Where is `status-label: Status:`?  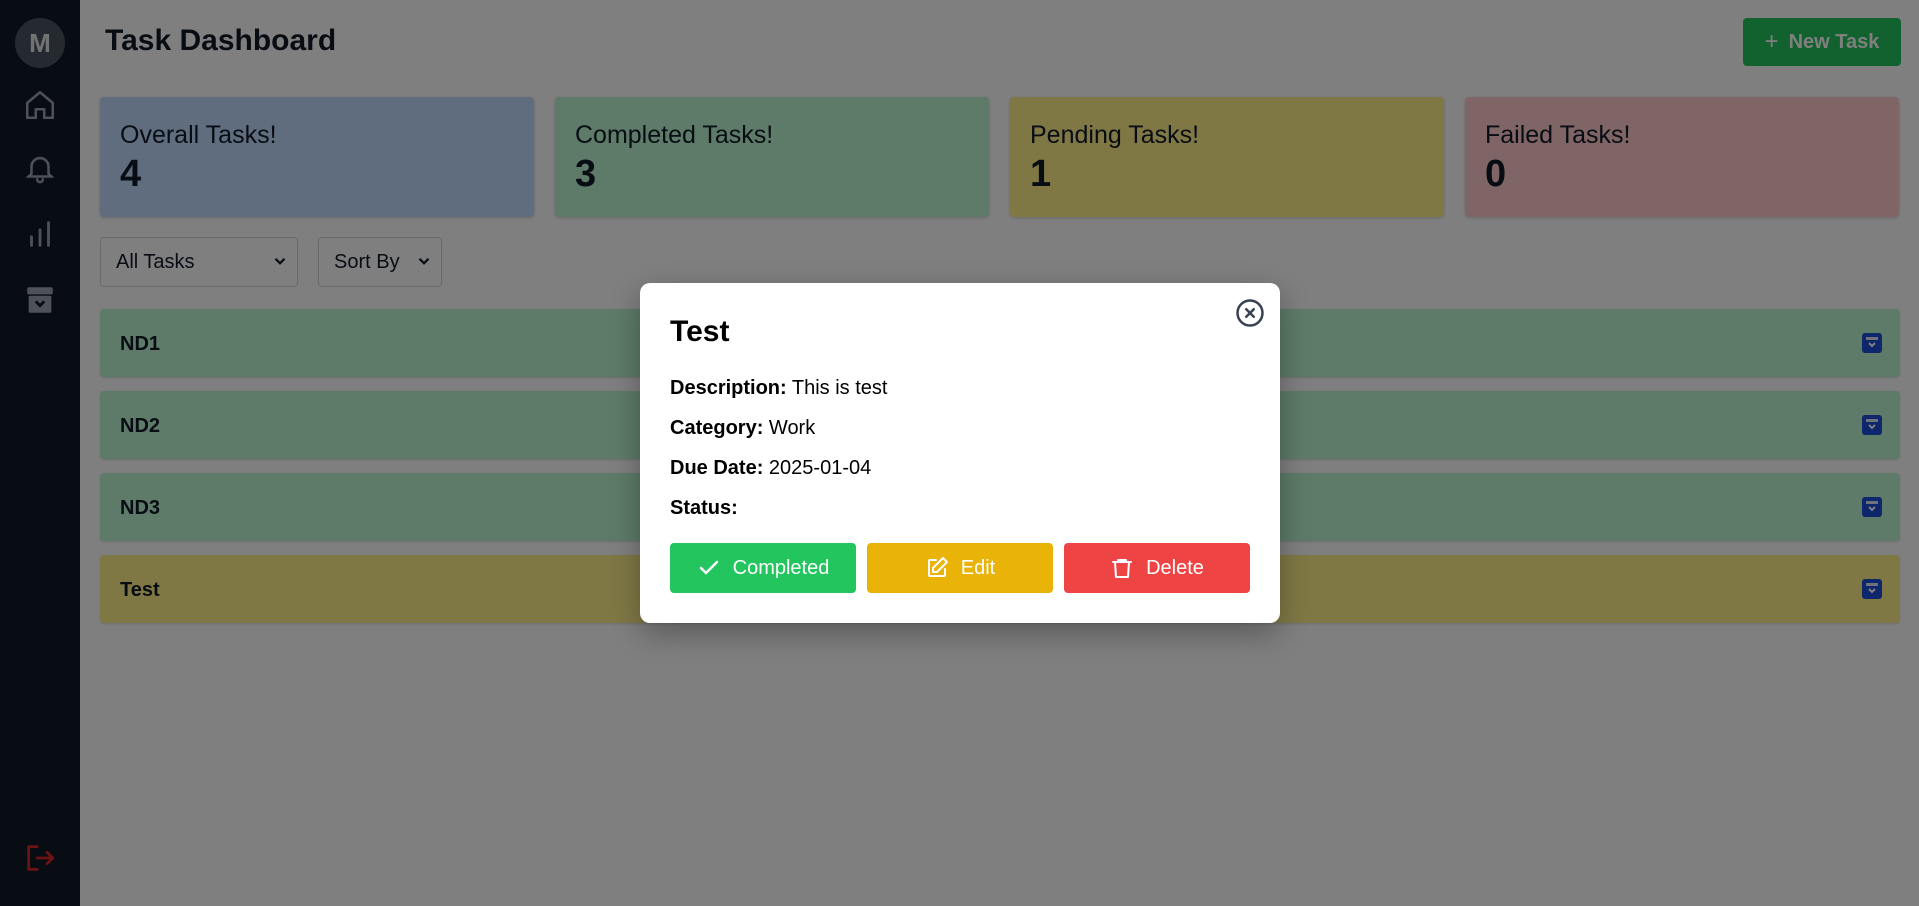 status-label: Status: is located at coordinates (704, 508).